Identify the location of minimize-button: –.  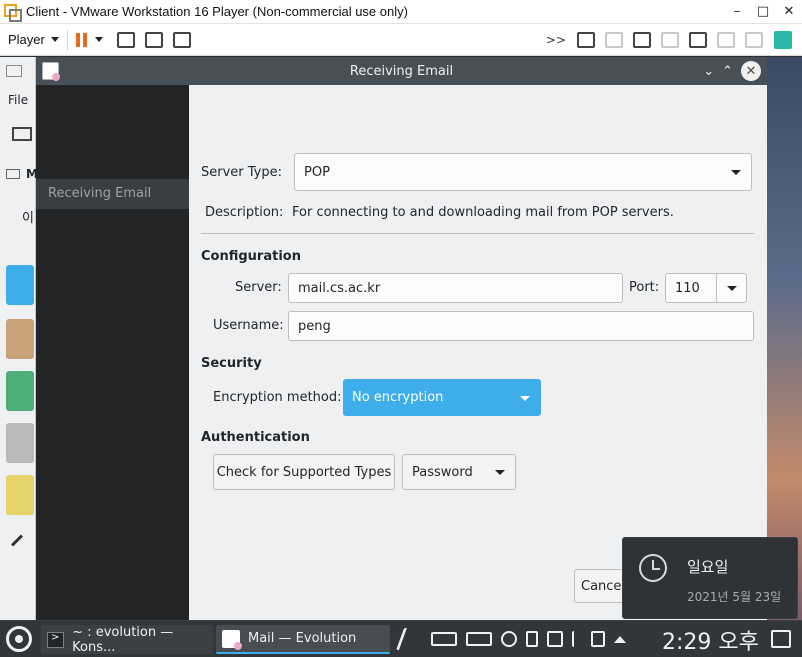
(737, 11).